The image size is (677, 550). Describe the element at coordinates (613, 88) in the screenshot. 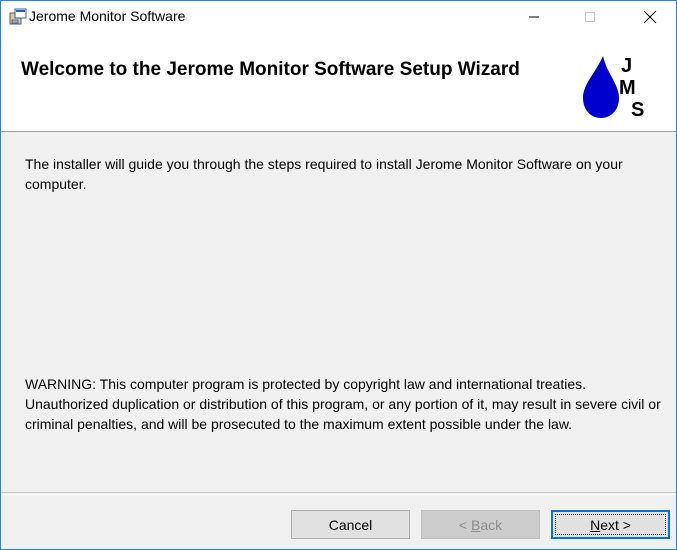

I see `jms-logo: J M S` at that location.